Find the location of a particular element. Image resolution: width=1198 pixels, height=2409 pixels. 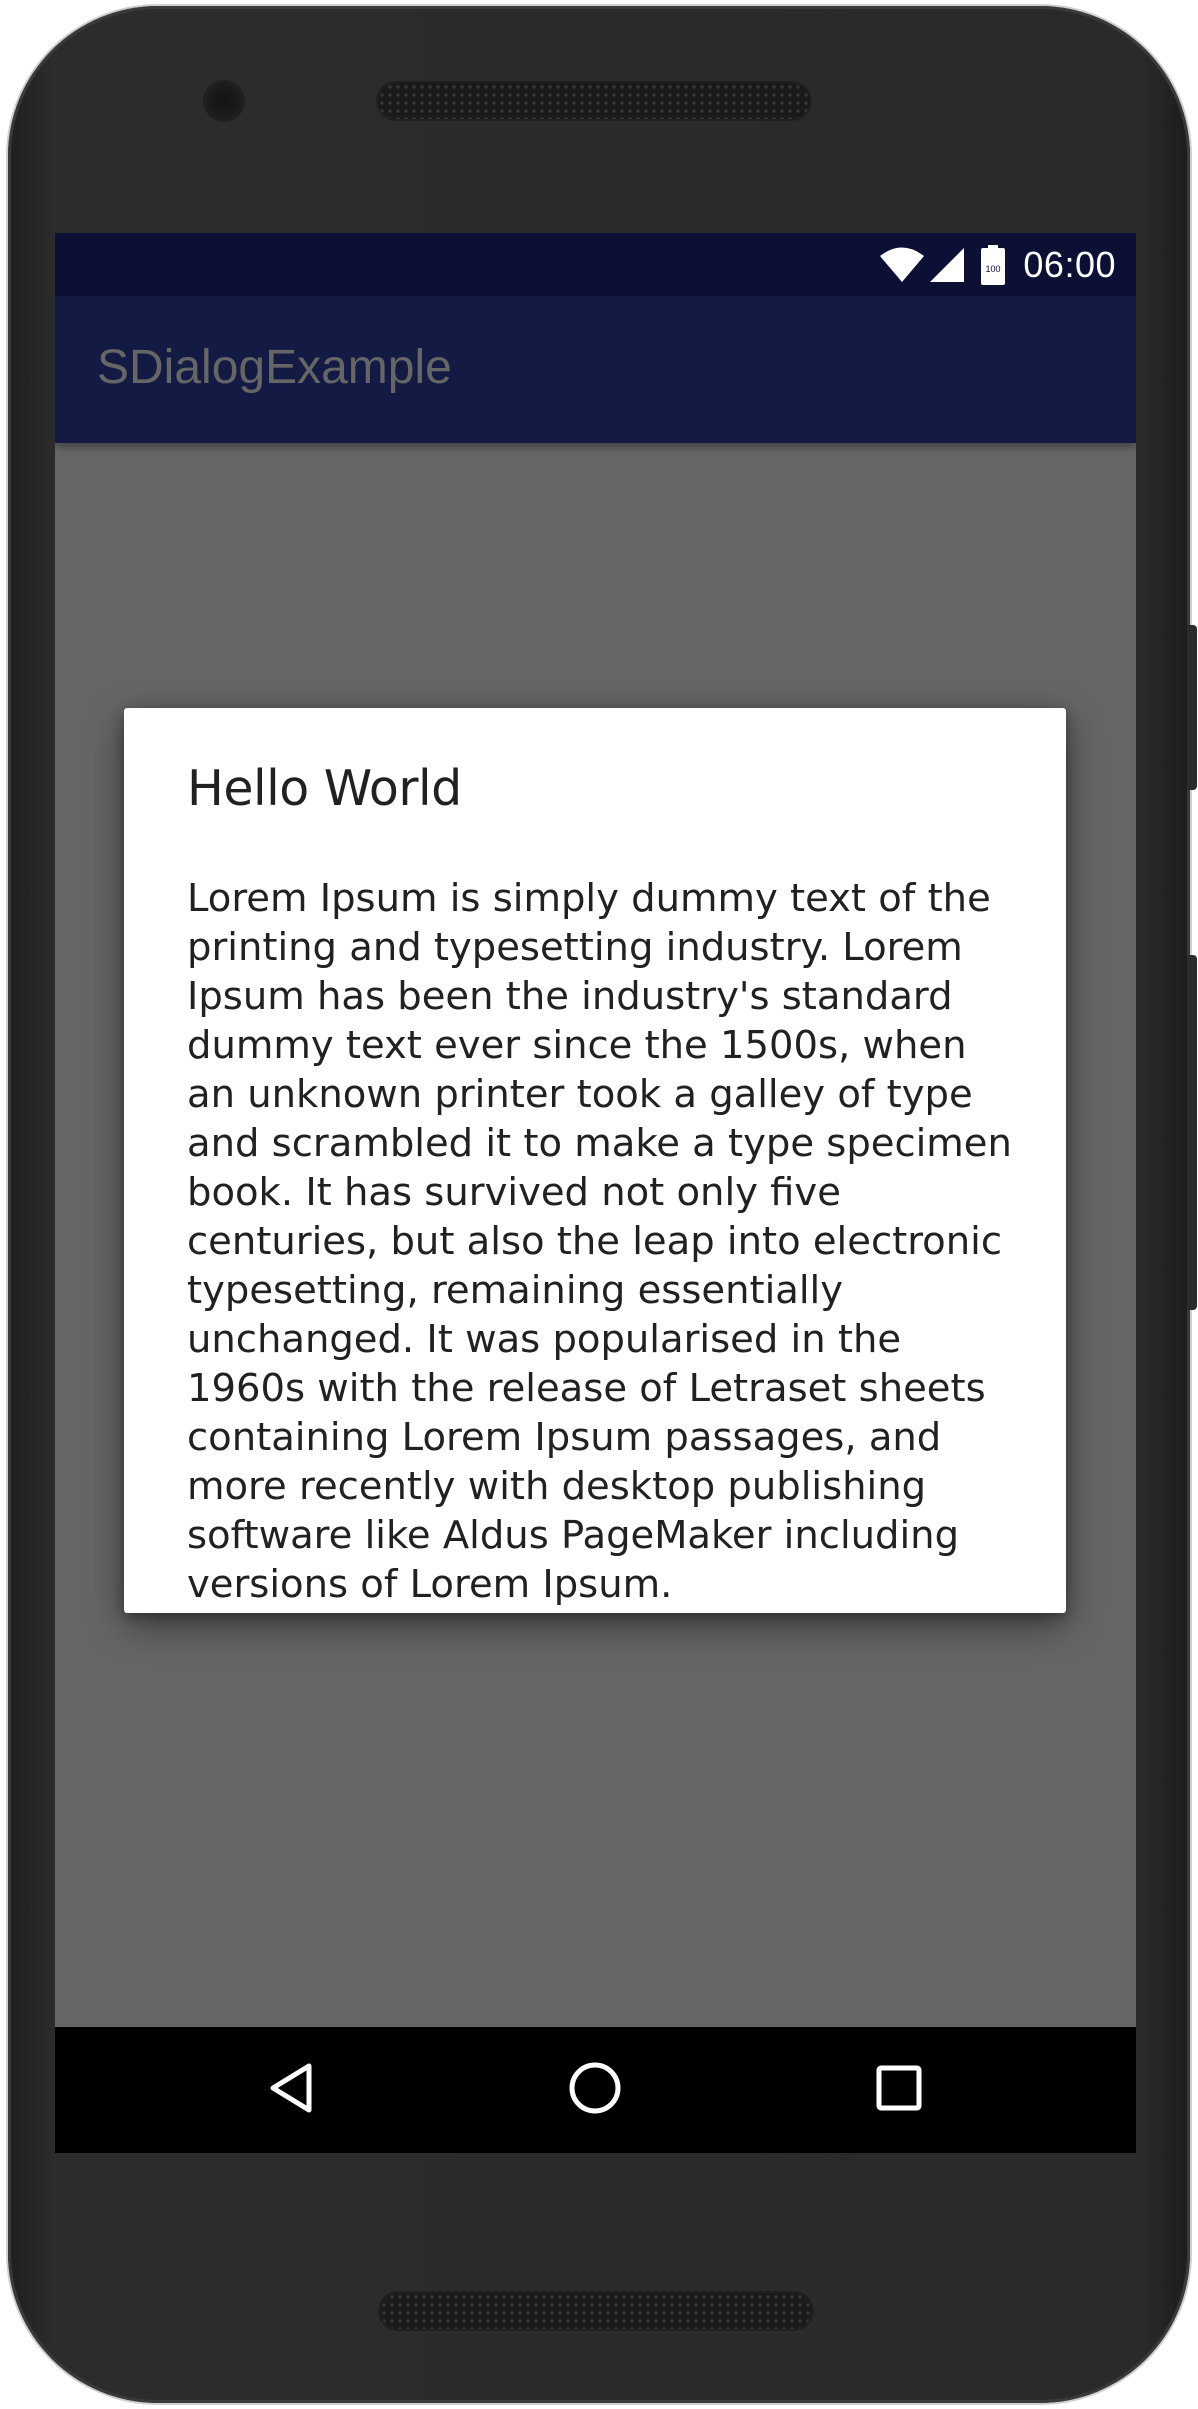

recent-apps-icon is located at coordinates (899, 2090).